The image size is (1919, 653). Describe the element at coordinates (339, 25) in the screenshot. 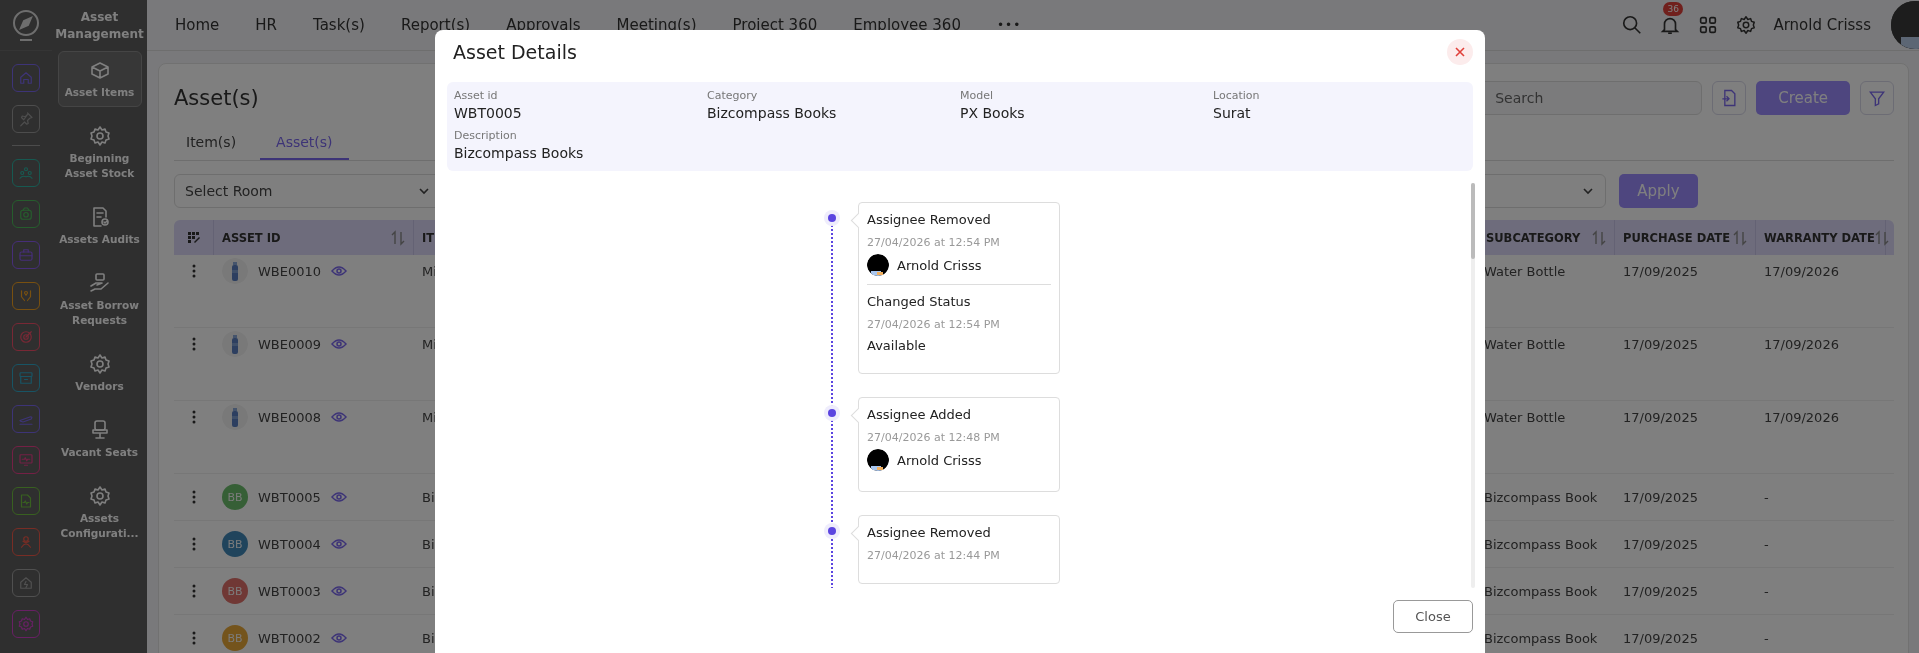

I see `nav-link: Task(s)` at that location.